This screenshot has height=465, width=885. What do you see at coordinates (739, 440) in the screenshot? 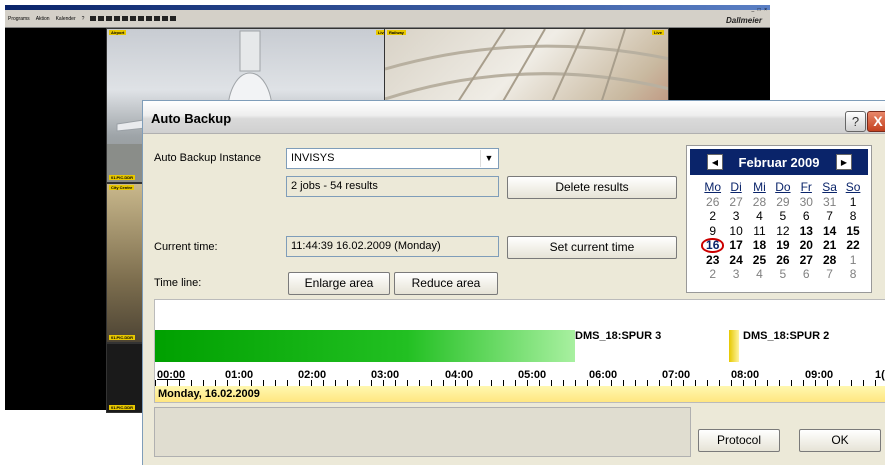
I see `protocol-button: Protocol` at bounding box center [739, 440].